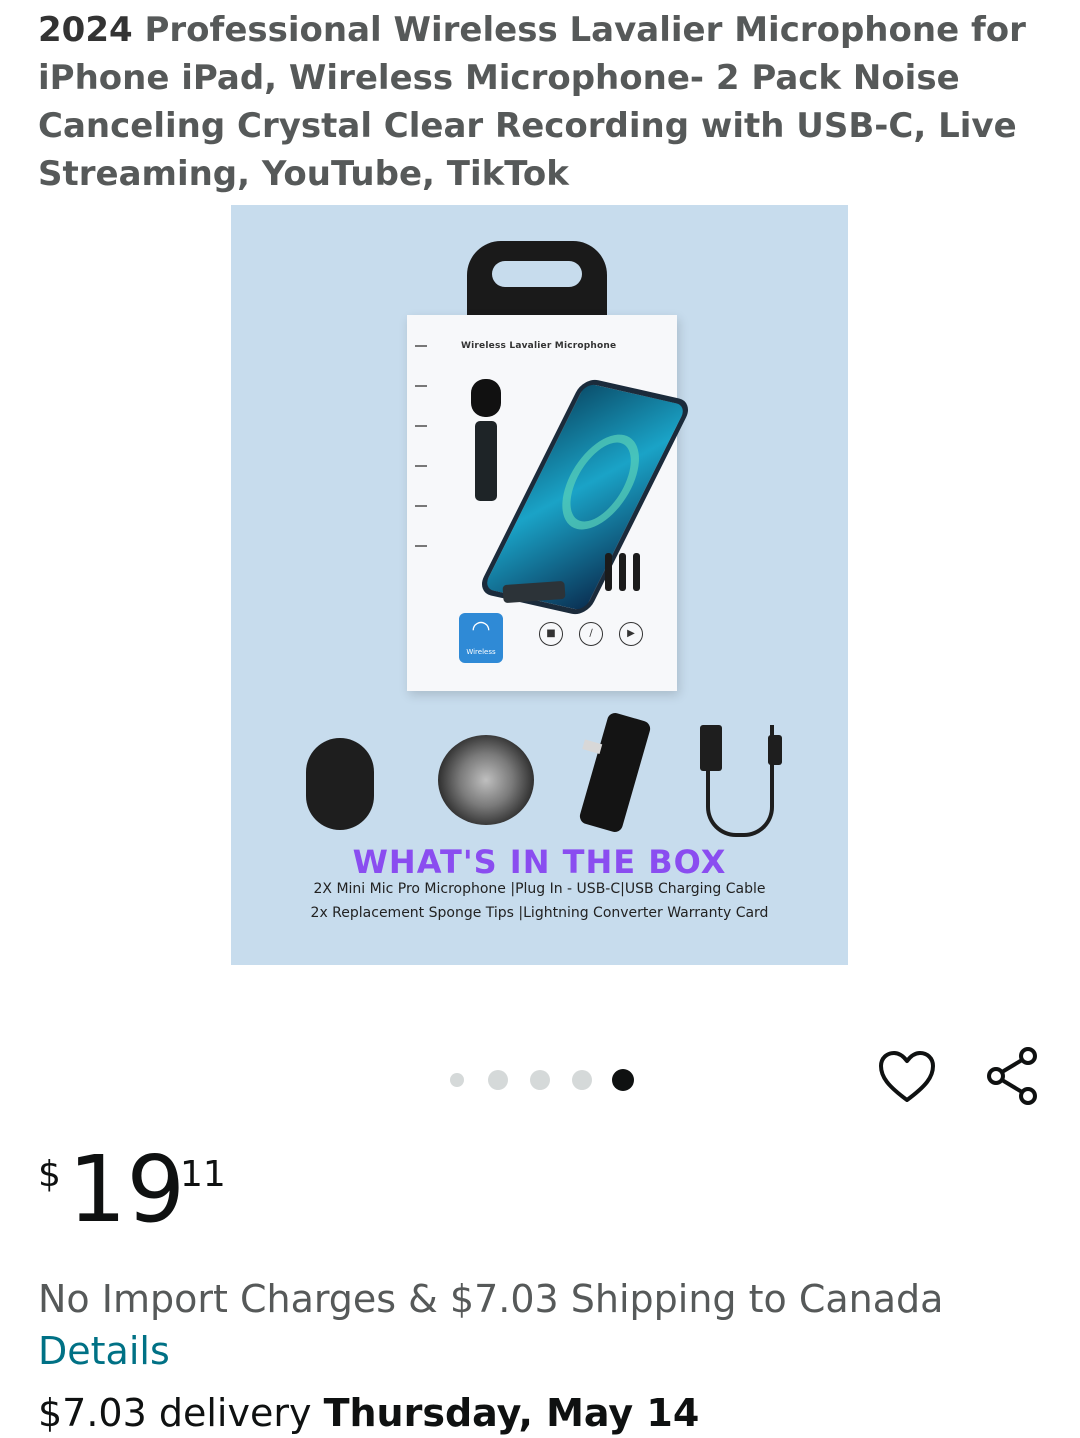 The image size is (1080, 1438). I want to click on windscreen-illustration, so click(486, 780).